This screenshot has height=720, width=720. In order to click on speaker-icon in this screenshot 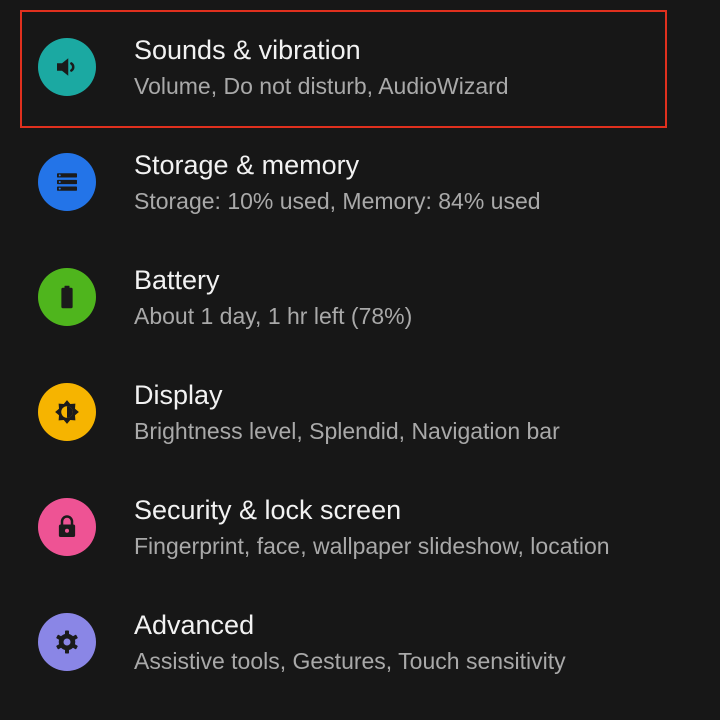, I will do `click(67, 67)`.